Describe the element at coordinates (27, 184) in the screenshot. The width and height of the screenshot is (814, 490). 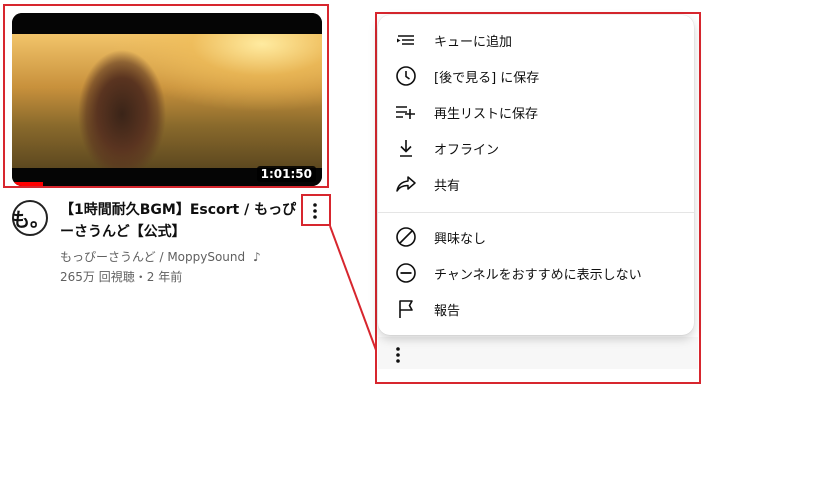
I see `watch-progress-bar` at that location.